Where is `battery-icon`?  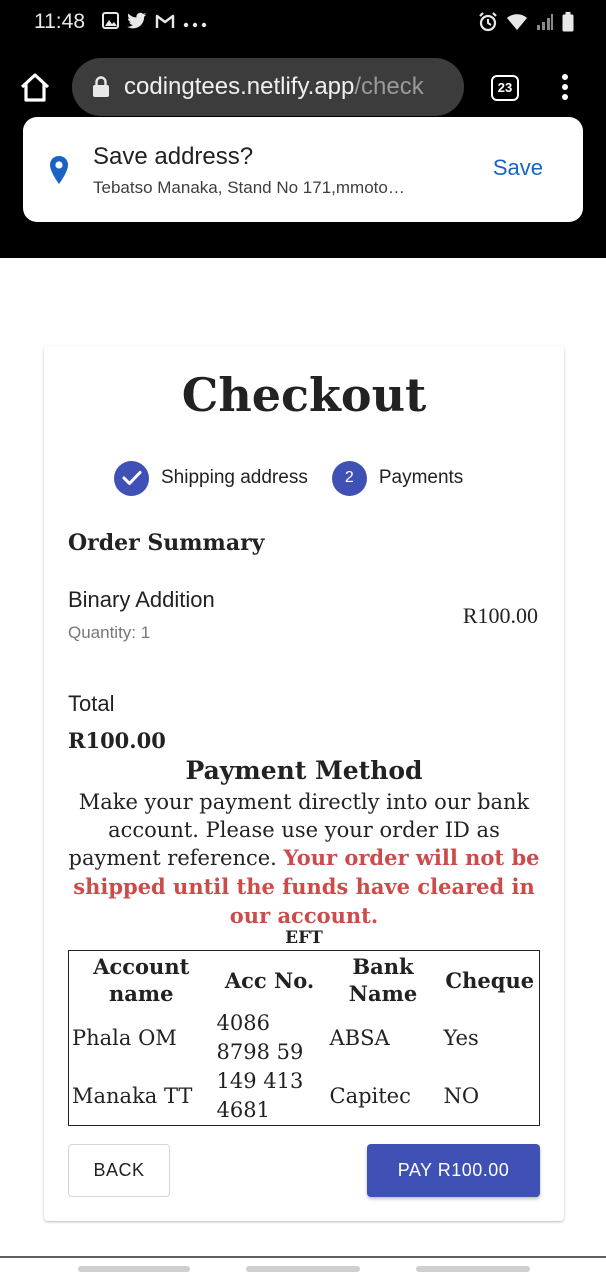
battery-icon is located at coordinates (568, 24).